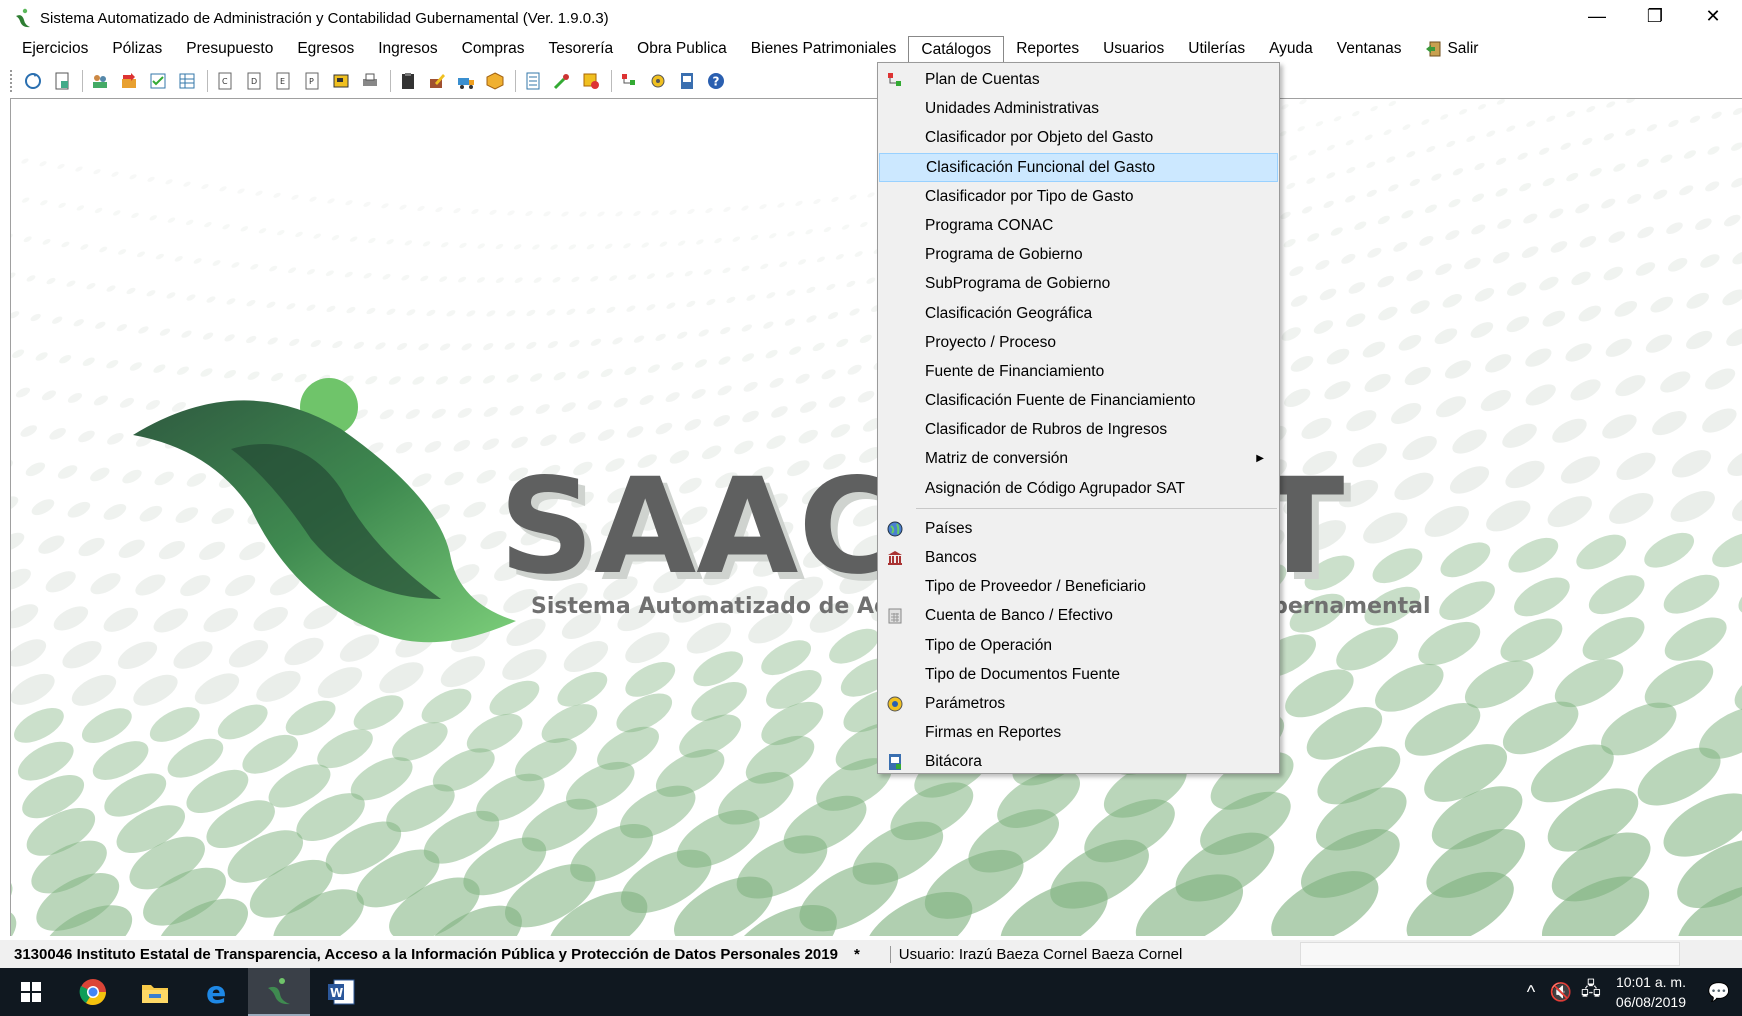  What do you see at coordinates (1078, 400) in the screenshot?
I see `menu-item-clasificacion-fuente-financiamiento: Clasificación Fuente de Financiamiento` at bounding box center [1078, 400].